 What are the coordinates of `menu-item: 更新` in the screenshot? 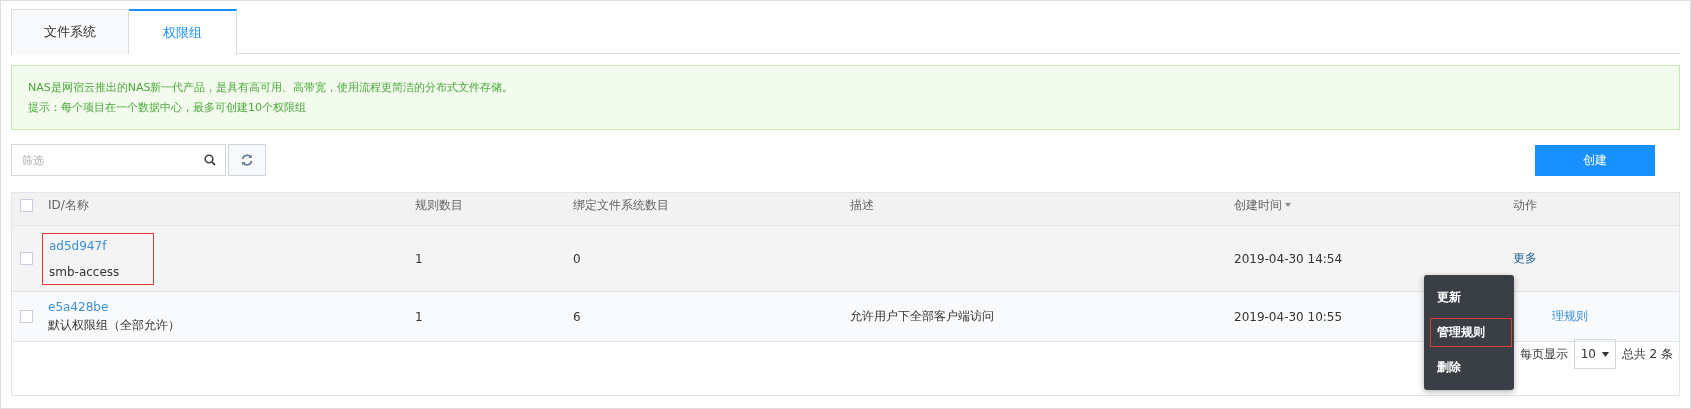 It's located at (1469, 297).